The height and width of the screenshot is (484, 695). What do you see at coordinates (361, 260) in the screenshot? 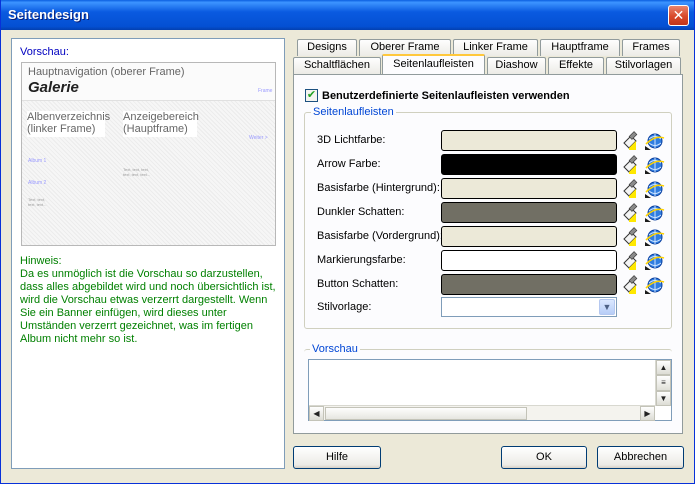
I see `label-markierungsfarbe: Markierungsfarbe:` at bounding box center [361, 260].